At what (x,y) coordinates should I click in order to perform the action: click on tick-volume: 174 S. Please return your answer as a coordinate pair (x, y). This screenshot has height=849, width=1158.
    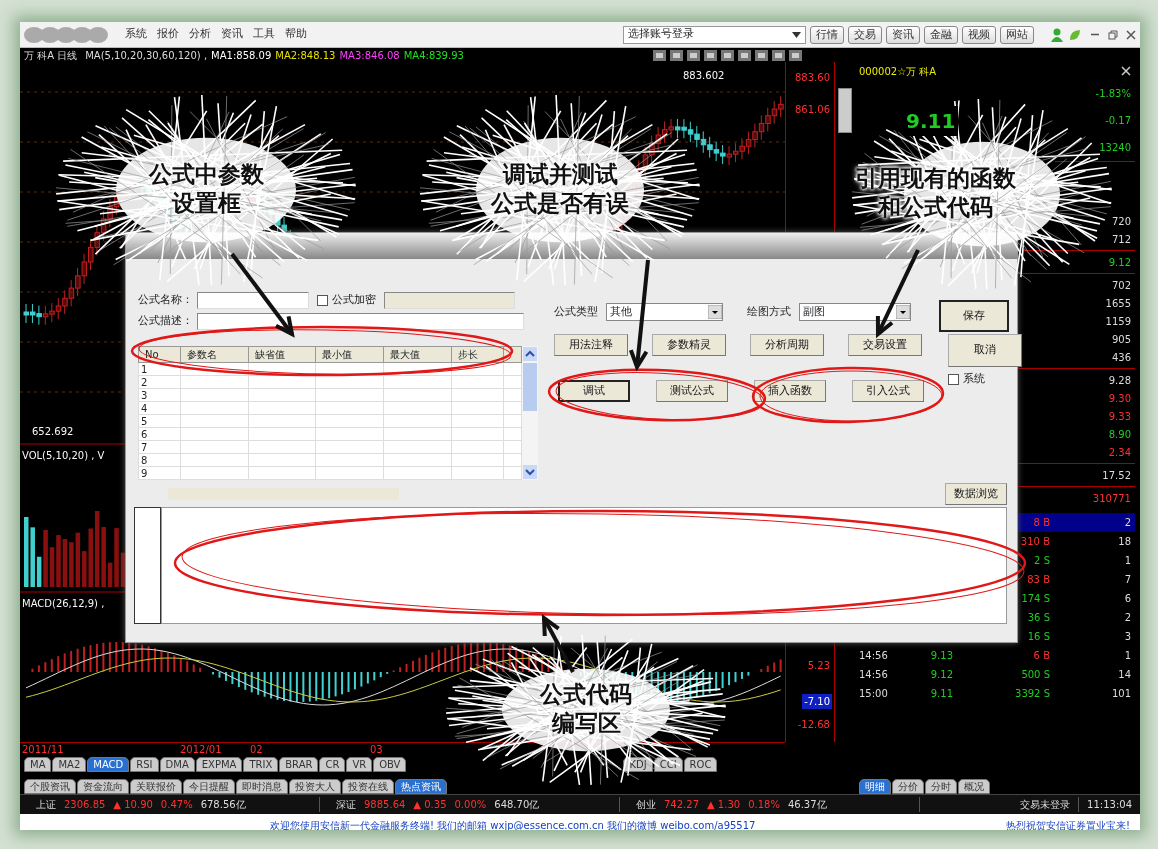
    Looking at the image, I should click on (1035, 599).